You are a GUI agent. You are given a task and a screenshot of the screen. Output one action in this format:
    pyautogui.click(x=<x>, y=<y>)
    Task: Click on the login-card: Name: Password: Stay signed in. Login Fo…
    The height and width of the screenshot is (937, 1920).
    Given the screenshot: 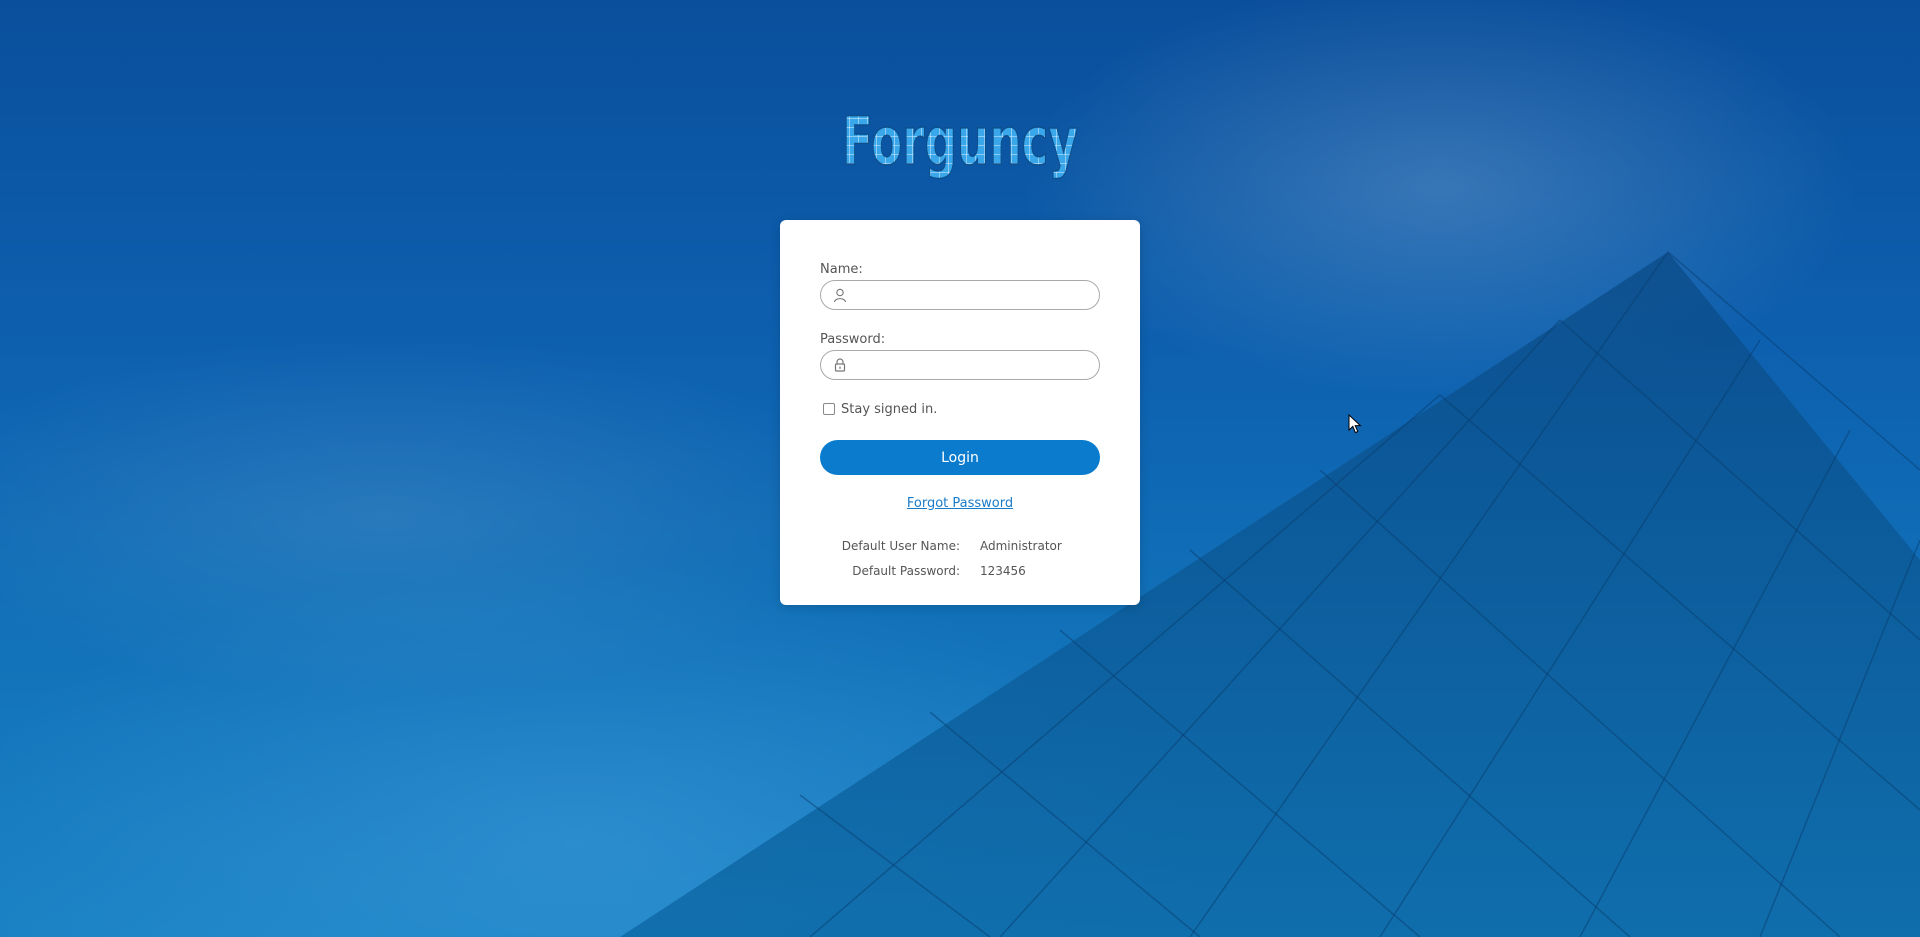 What is the action you would take?
    pyautogui.click(x=960, y=412)
    